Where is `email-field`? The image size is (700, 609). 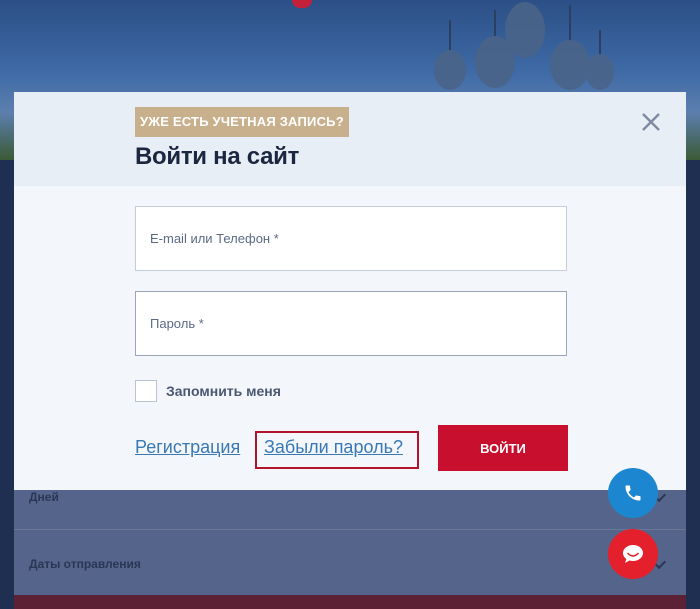 email-field is located at coordinates (351, 238).